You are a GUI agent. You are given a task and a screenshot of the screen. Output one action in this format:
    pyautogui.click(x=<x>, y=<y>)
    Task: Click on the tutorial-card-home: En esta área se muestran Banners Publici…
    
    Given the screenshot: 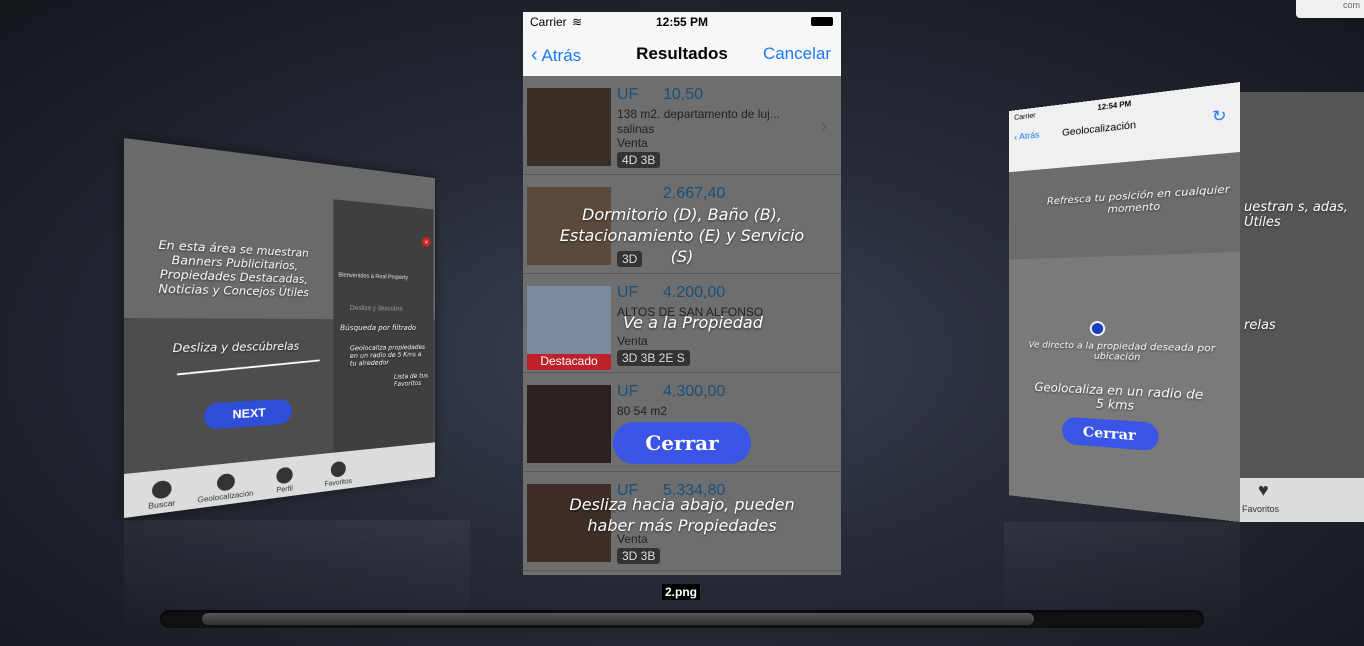 What is the action you would take?
    pyautogui.click(x=279, y=328)
    